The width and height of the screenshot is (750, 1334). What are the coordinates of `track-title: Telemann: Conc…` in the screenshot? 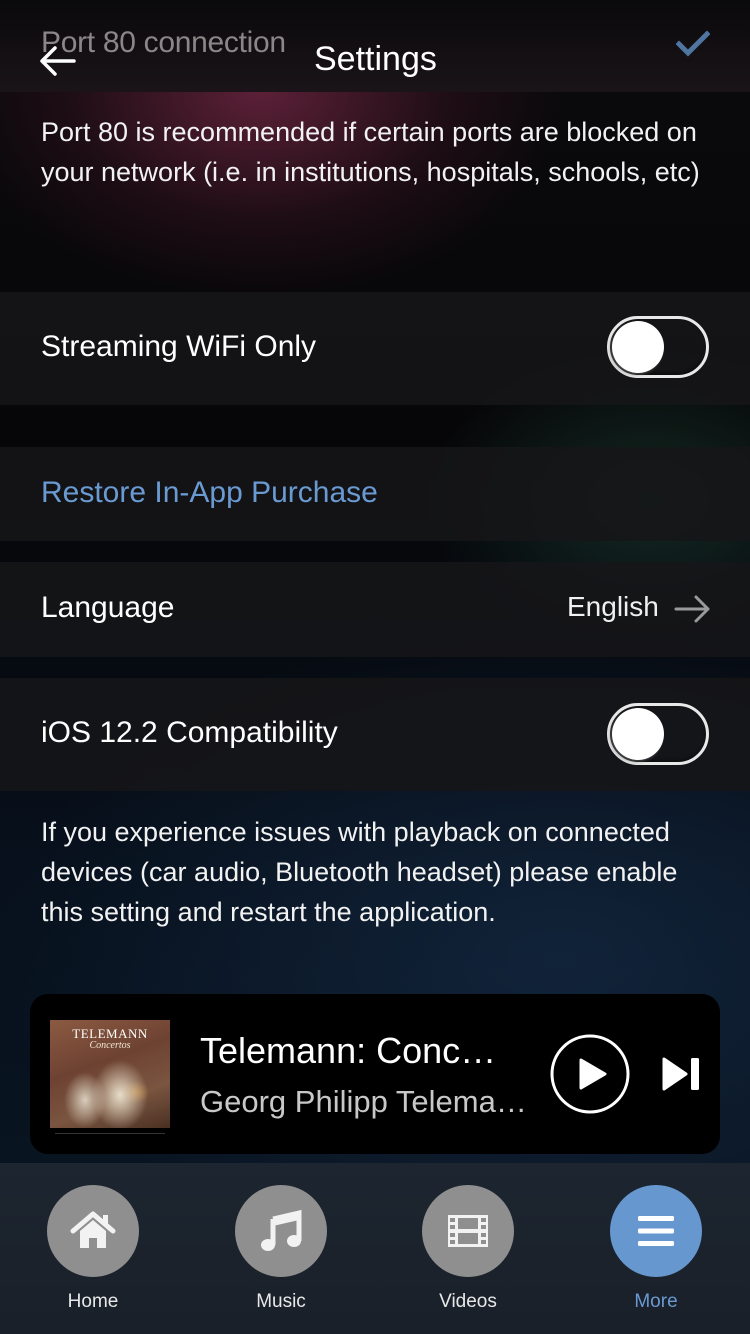 It's located at (348, 1051).